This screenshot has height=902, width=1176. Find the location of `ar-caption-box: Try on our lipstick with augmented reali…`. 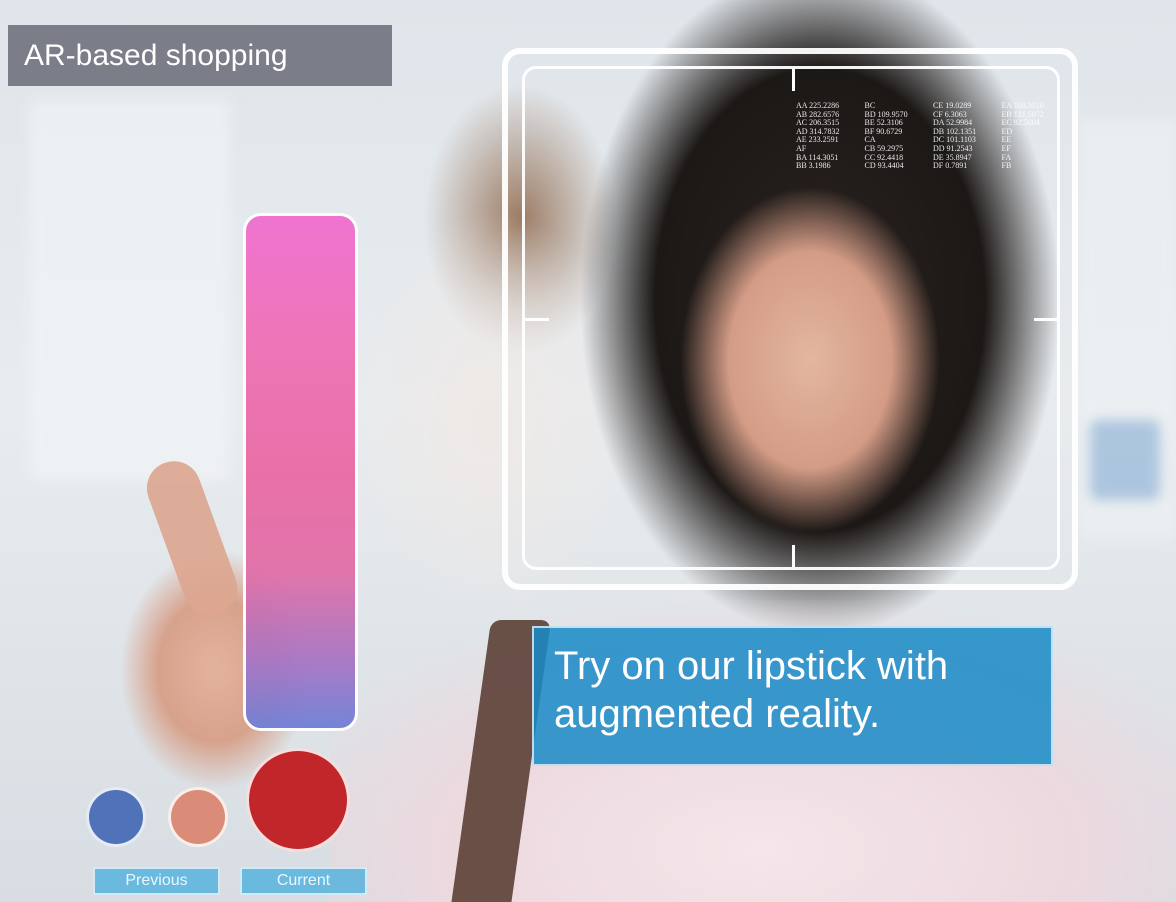

ar-caption-box: Try on our lipstick with augmented reali… is located at coordinates (792, 696).